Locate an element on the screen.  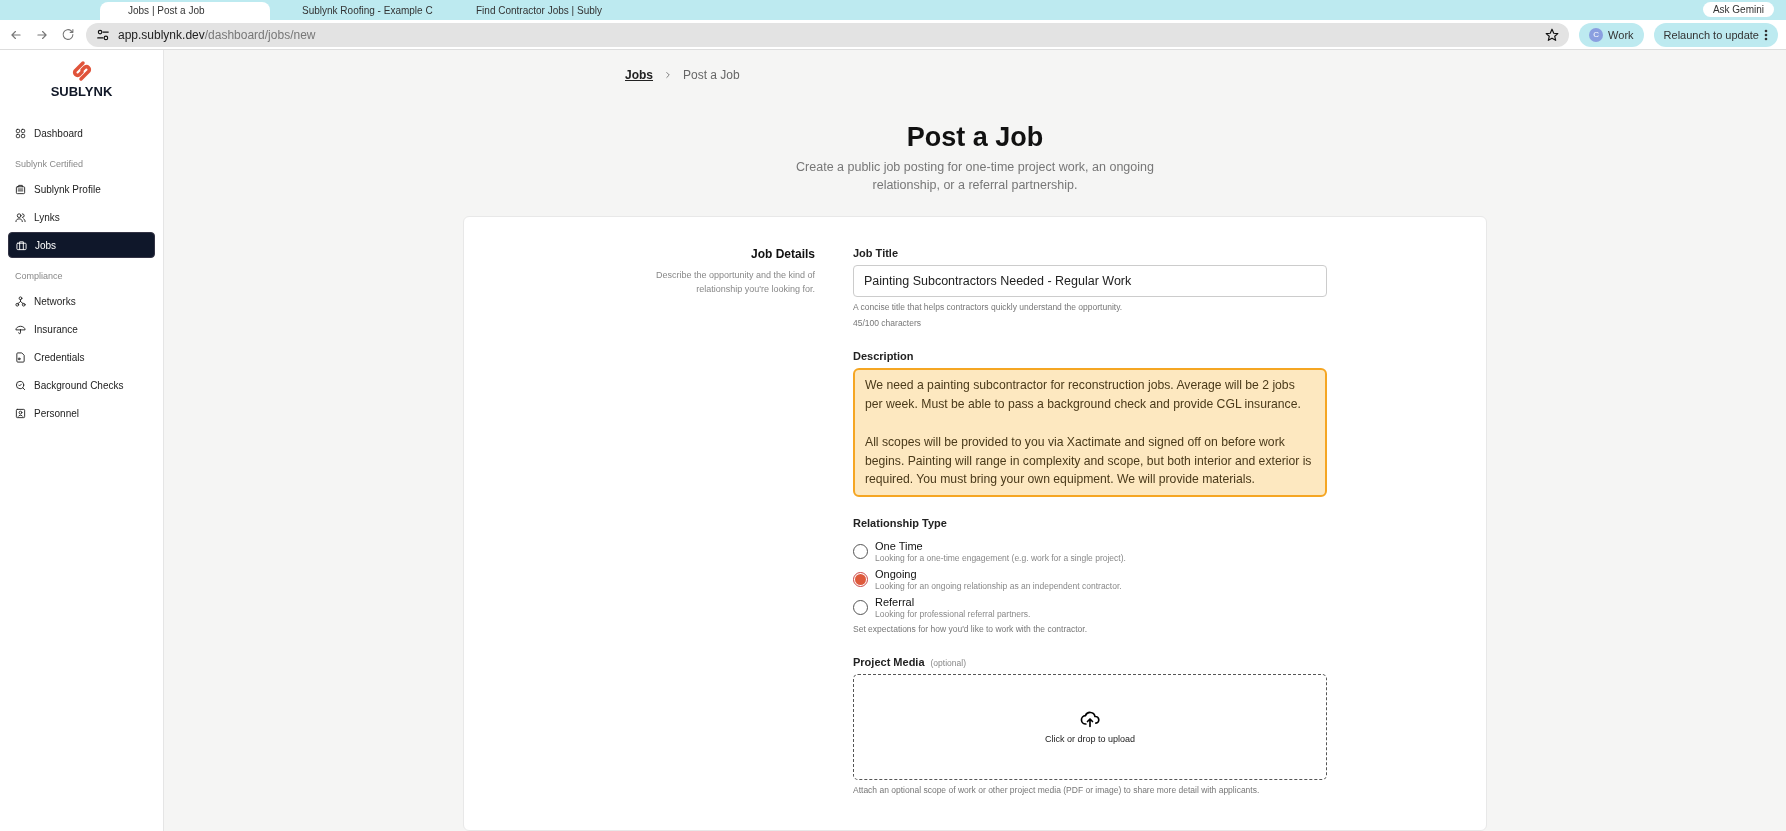
more-icon is located at coordinates (1766, 34).